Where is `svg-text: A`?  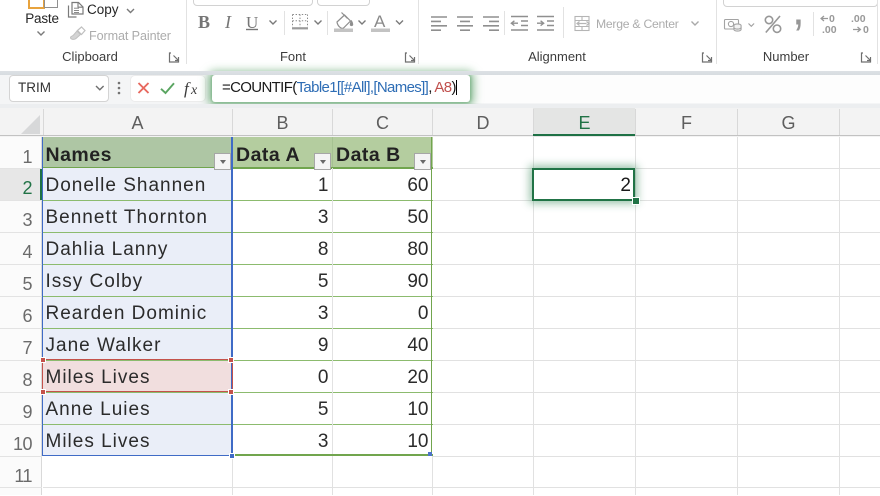 svg-text: A is located at coordinates (380, 21).